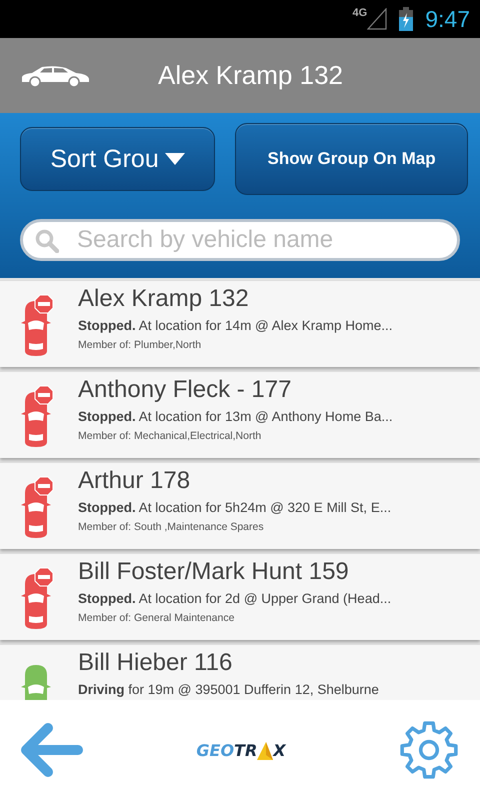  What do you see at coordinates (52, 750) in the screenshot?
I see `back-arrow-icon` at bounding box center [52, 750].